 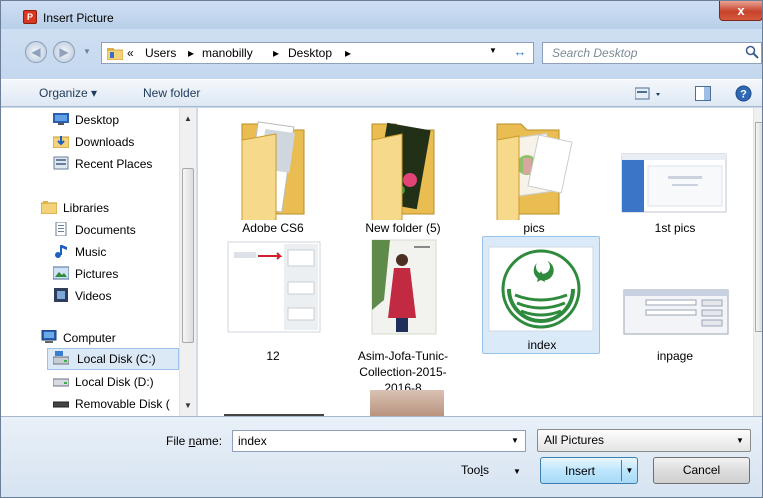 What do you see at coordinates (515, 440) in the screenshot?
I see `file-name-dropdown-icon: ▼` at bounding box center [515, 440].